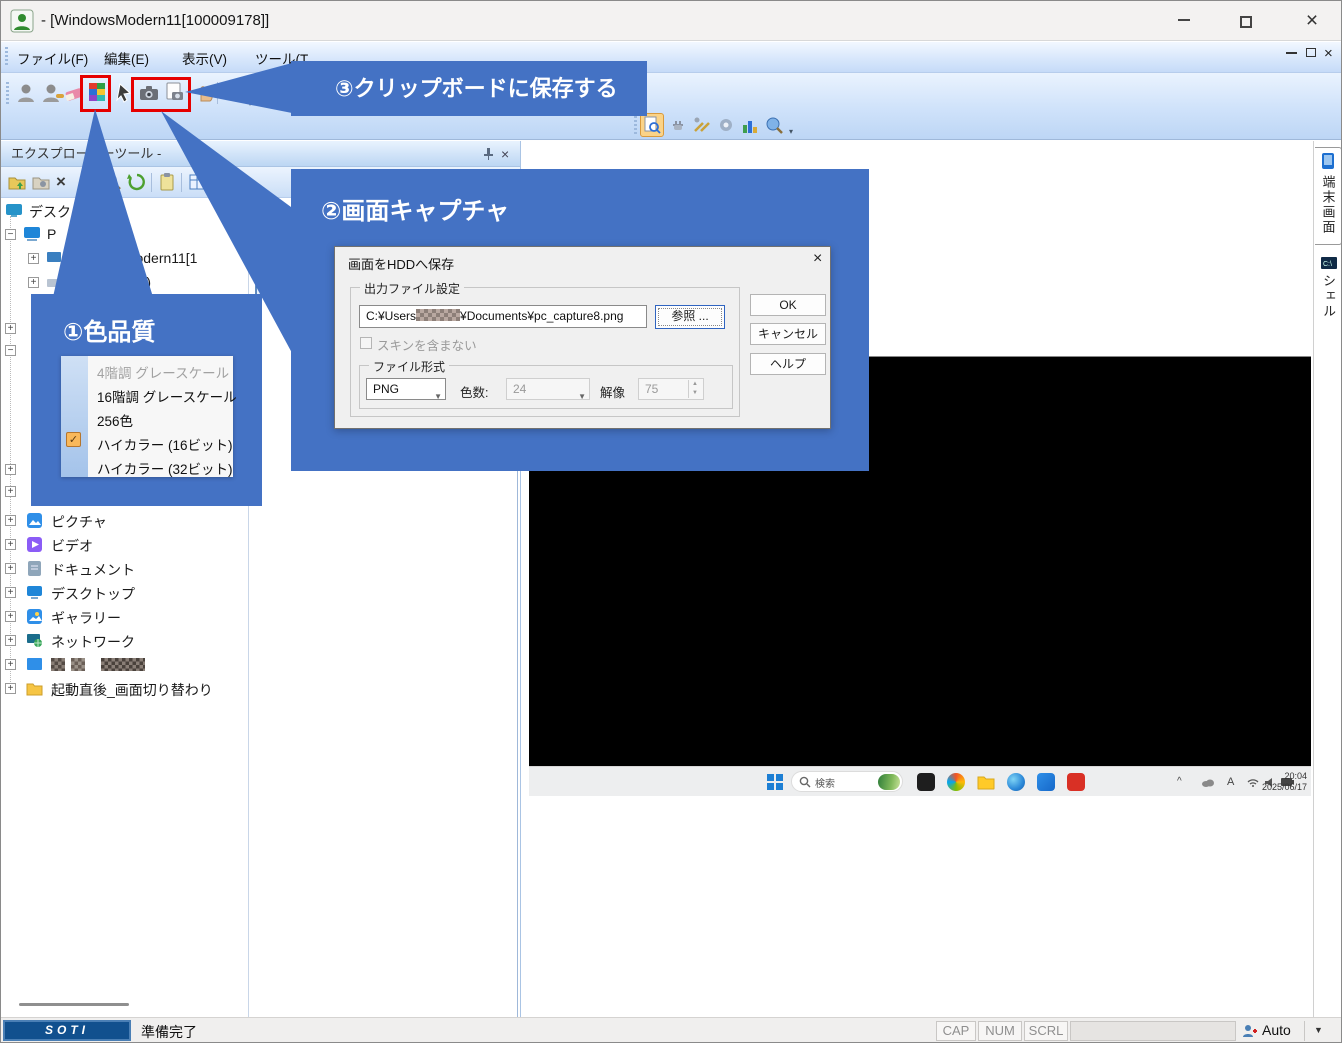 This screenshot has height=1043, width=1342. Describe the element at coordinates (652, 125) in the screenshot. I see `file-explorer-tool-button` at that location.